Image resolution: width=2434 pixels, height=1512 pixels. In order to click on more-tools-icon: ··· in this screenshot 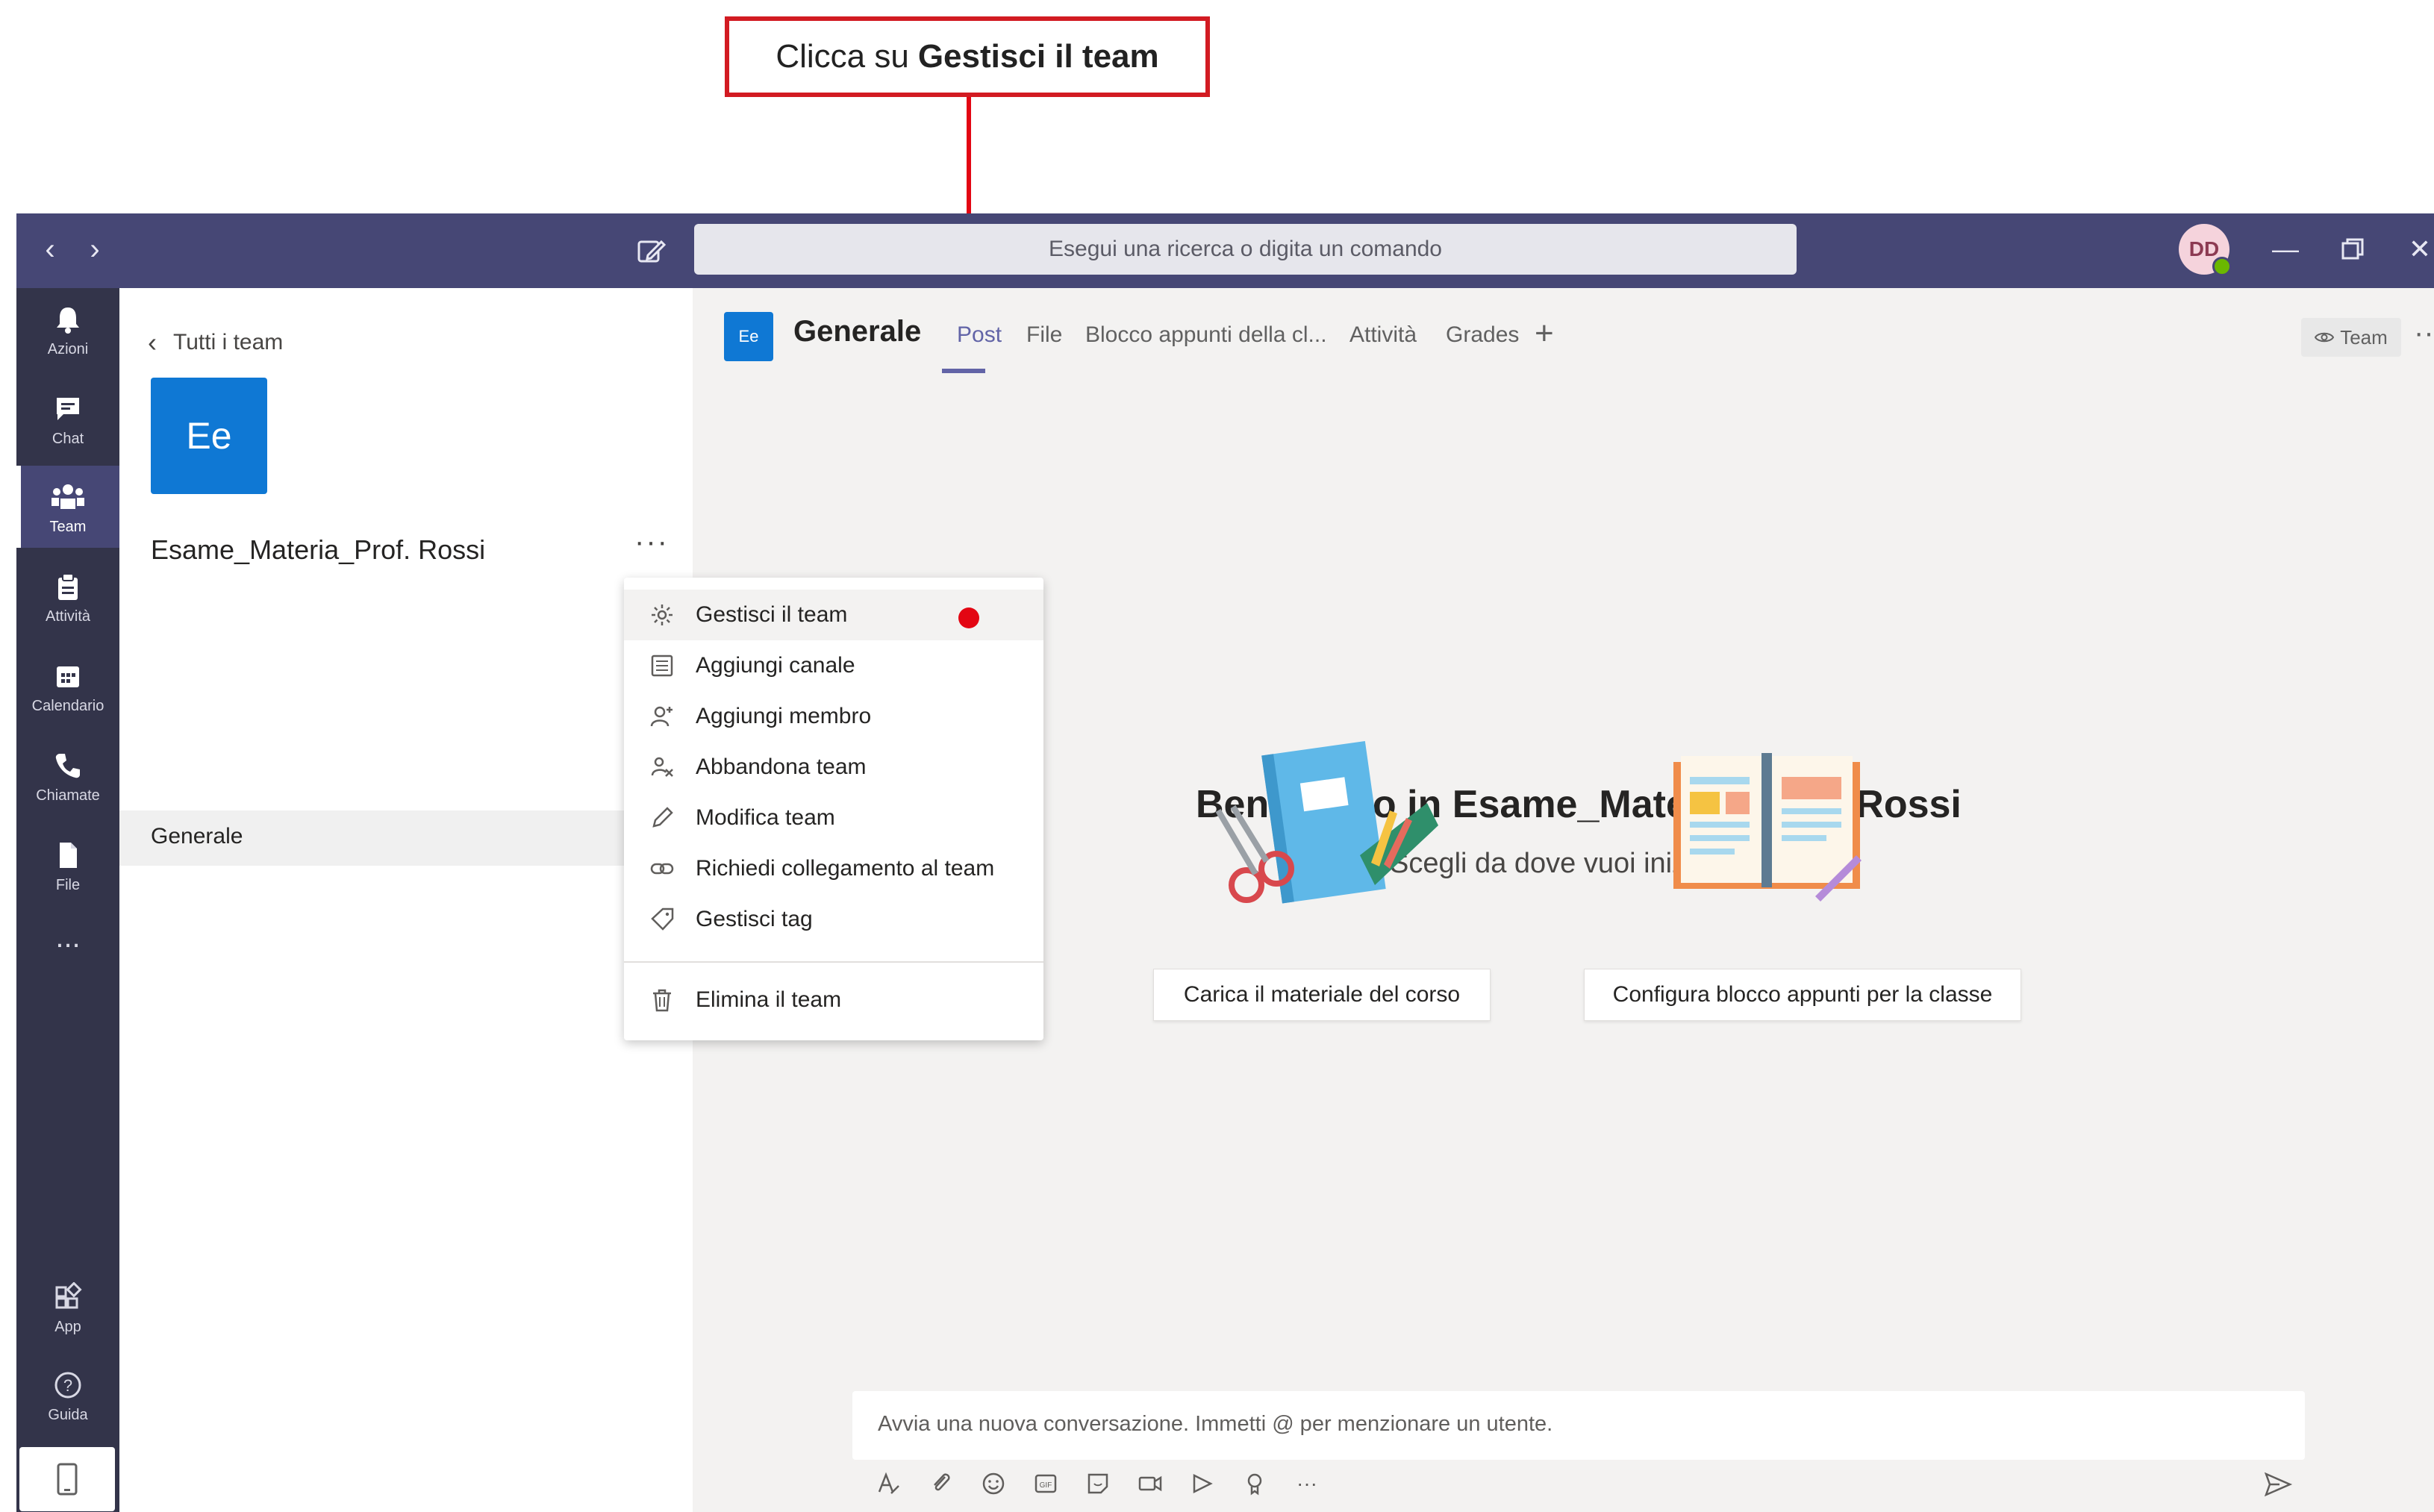, I will do `click(1307, 1483)`.